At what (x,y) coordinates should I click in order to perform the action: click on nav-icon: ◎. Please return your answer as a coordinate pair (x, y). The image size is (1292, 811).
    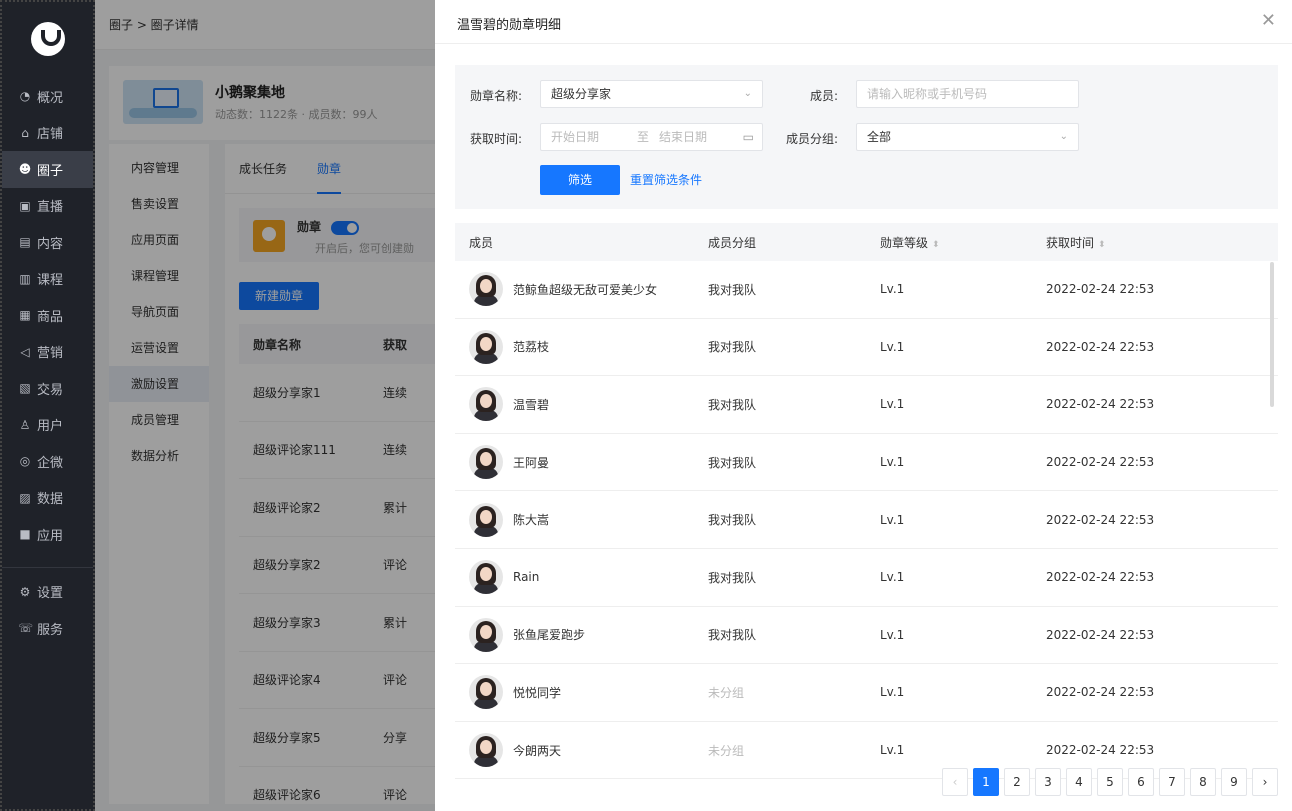
    Looking at the image, I should click on (25, 461).